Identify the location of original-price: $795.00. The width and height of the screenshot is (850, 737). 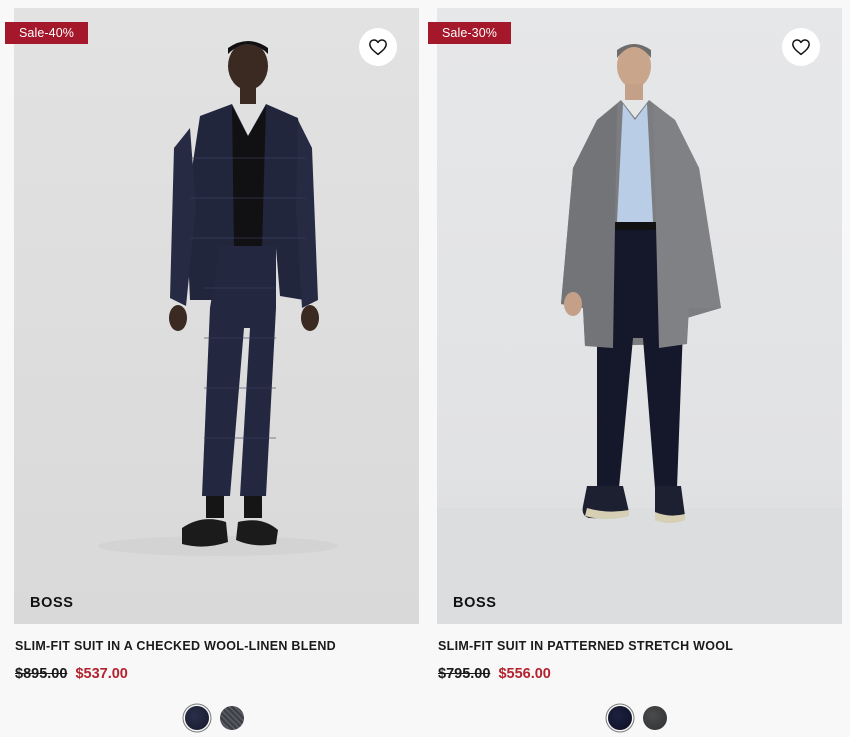
(464, 674).